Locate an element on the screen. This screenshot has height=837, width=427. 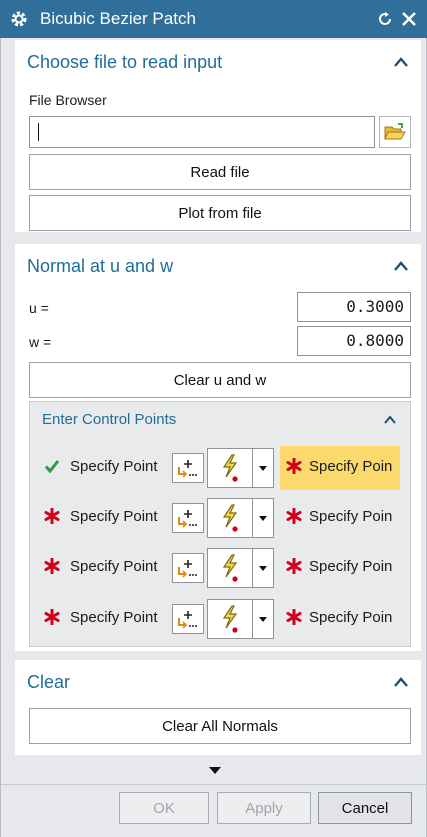
ok-button: OK is located at coordinates (164, 808).